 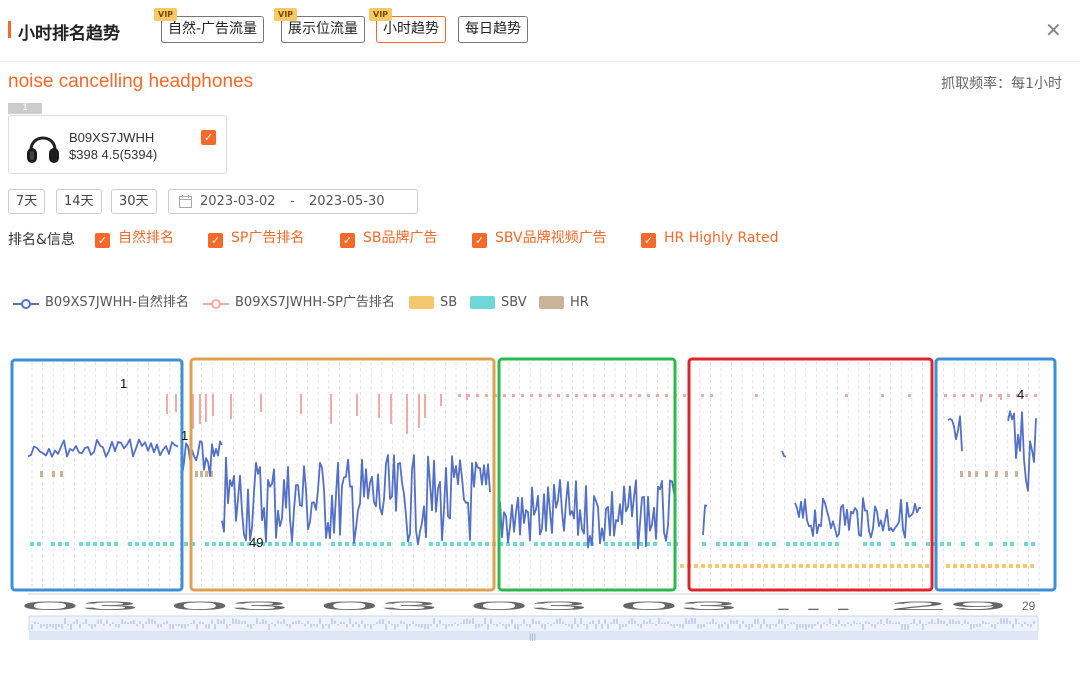 I want to click on tab-label: 展示位流量, so click(x=323, y=29).